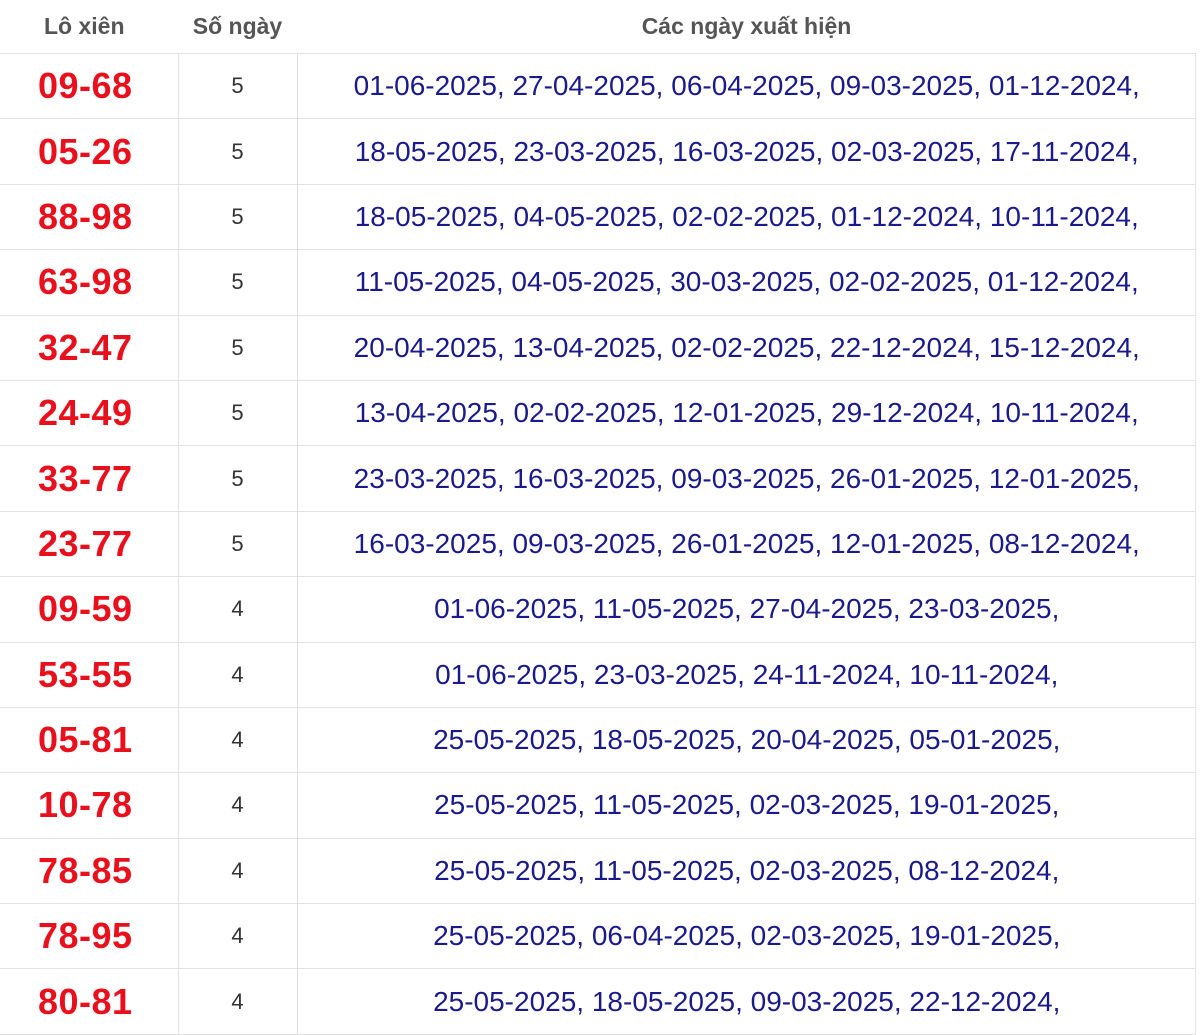 The height and width of the screenshot is (1035, 1200). What do you see at coordinates (89, 348) in the screenshot?
I see `pair-cell: 32-47` at bounding box center [89, 348].